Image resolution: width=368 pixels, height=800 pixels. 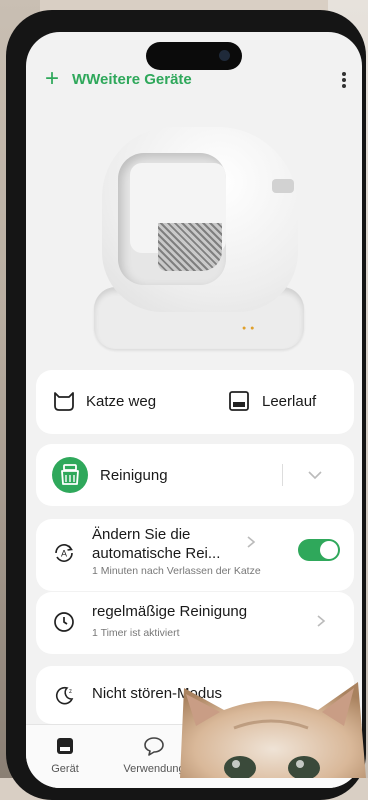 What do you see at coordinates (172, 219) in the screenshot?
I see `device-opening` at bounding box center [172, 219].